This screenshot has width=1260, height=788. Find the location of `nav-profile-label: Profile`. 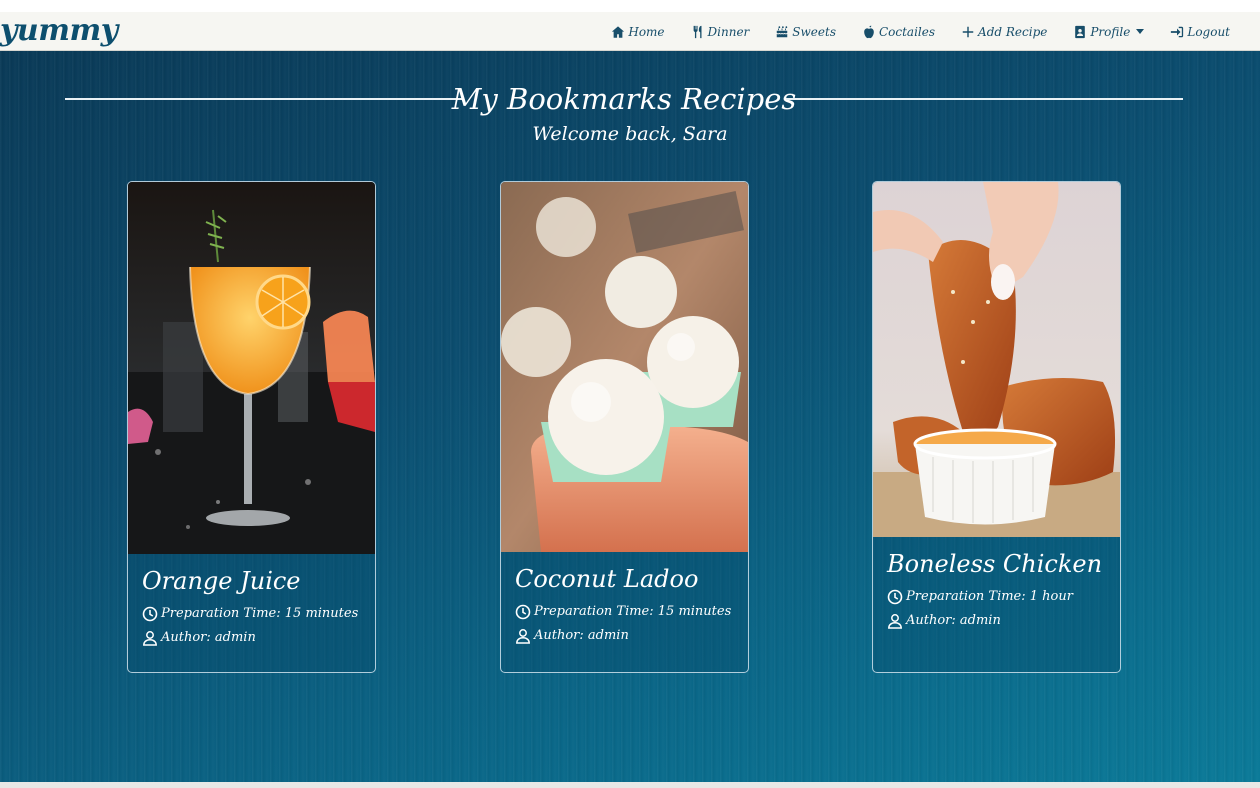

nav-profile-label: Profile is located at coordinates (1110, 31).